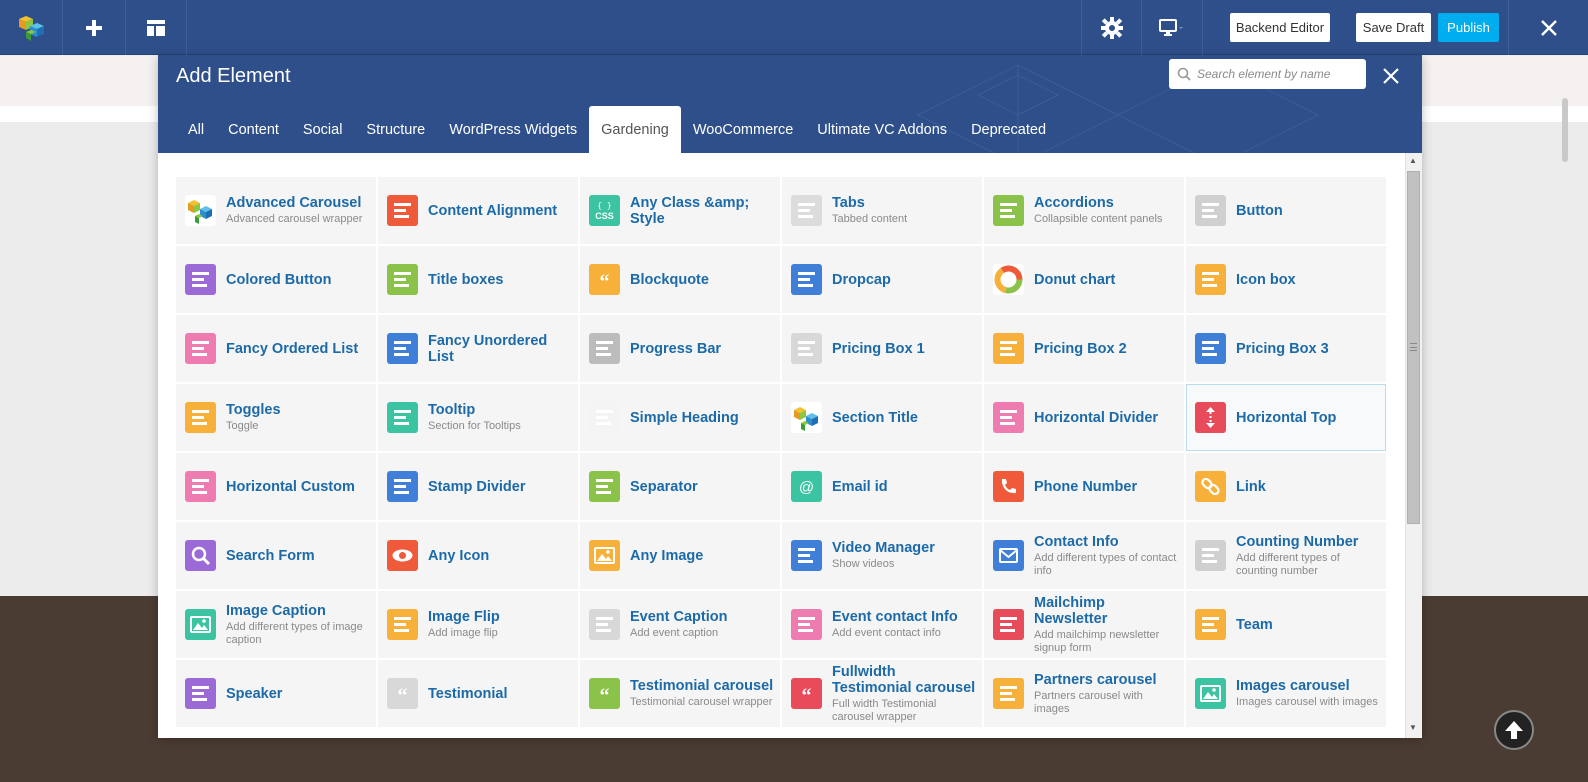  I want to click on element-pricing-box-3: Pricing Box 3, so click(1286, 348).